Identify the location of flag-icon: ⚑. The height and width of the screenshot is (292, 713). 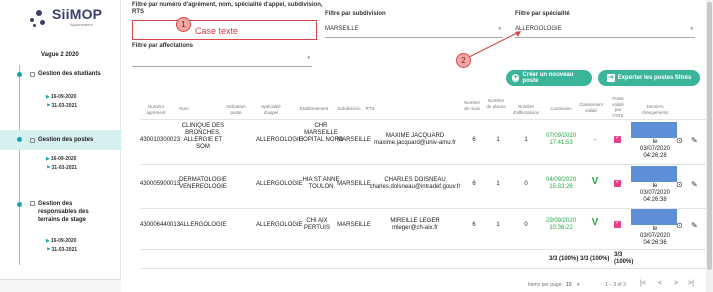
(48, 106).